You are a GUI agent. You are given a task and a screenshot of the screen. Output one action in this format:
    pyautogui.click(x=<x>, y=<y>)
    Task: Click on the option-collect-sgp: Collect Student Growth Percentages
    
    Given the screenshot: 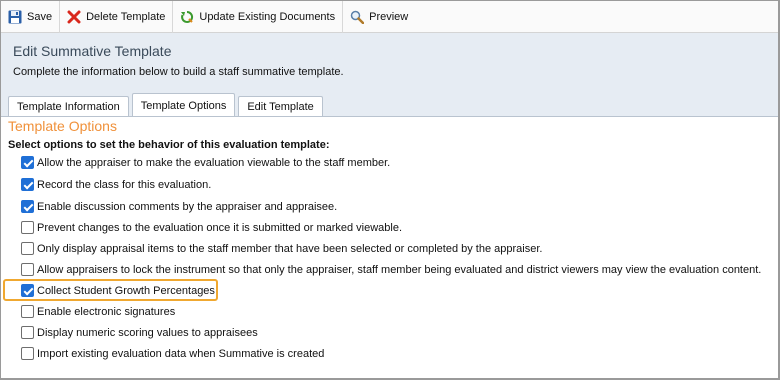 What is the action you would take?
    pyautogui.click(x=118, y=290)
    